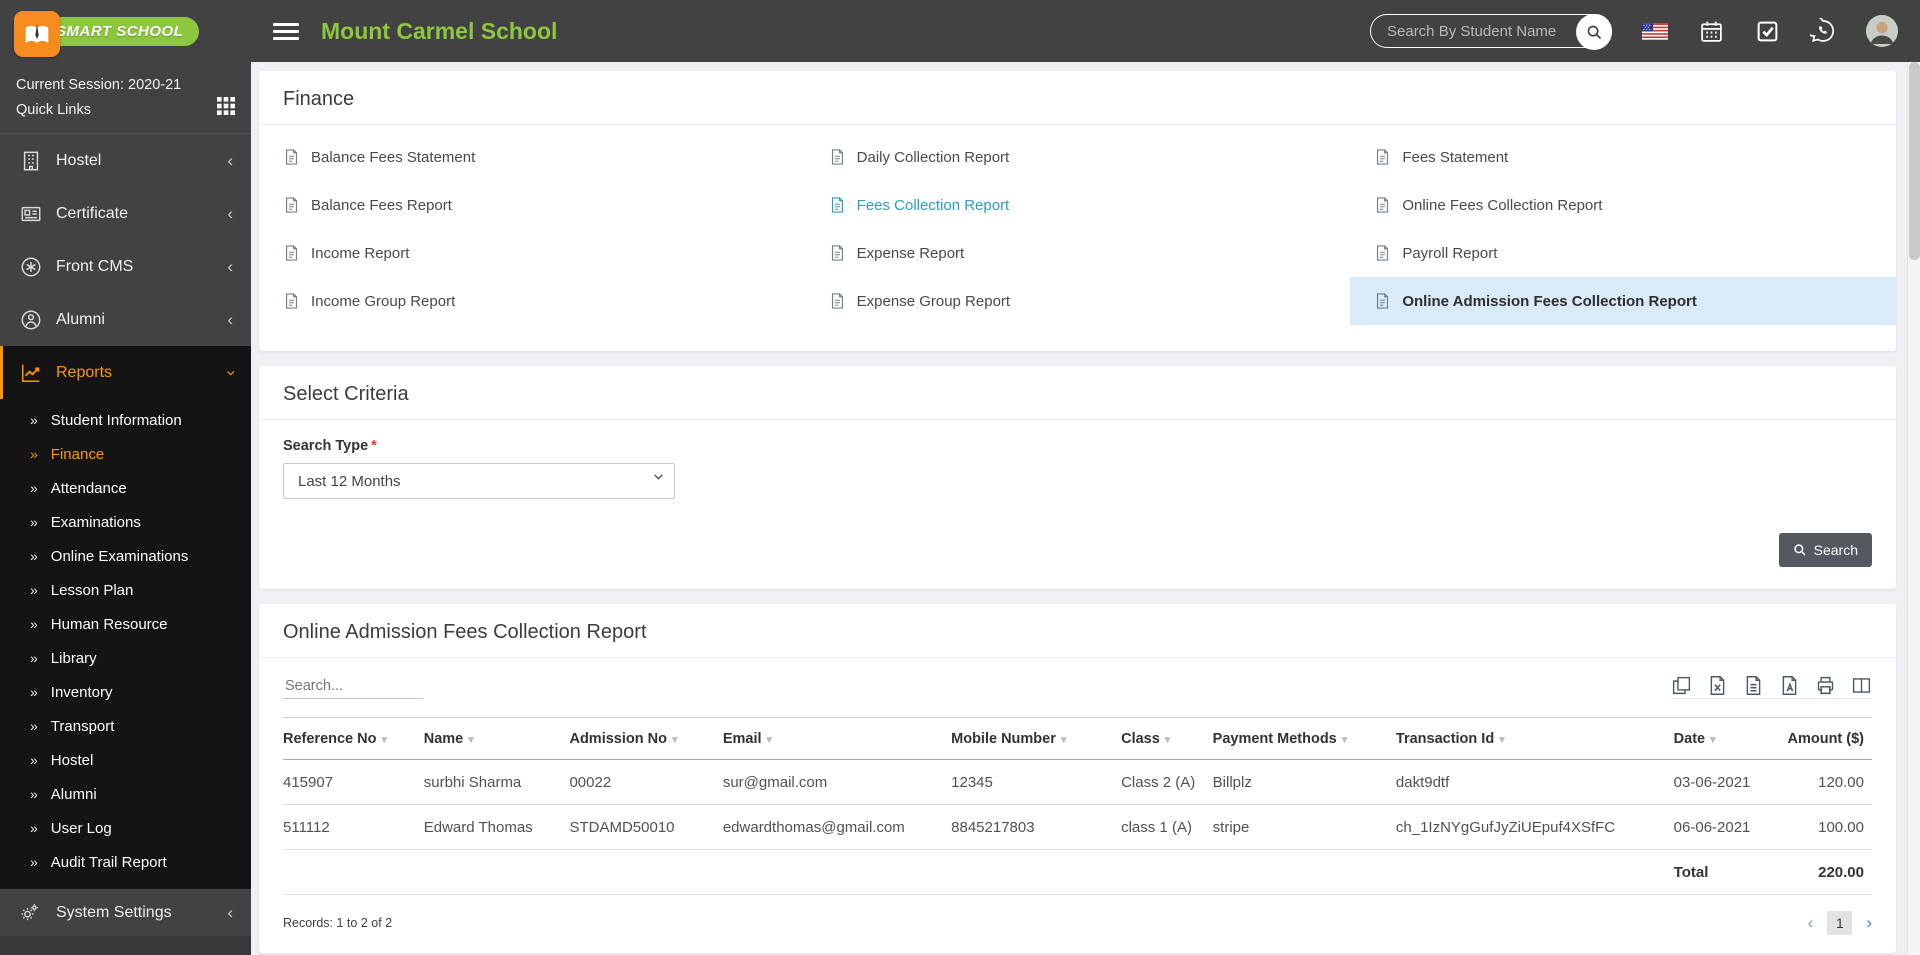  I want to click on link-payroll-report: Payroll Report, so click(1623, 253).